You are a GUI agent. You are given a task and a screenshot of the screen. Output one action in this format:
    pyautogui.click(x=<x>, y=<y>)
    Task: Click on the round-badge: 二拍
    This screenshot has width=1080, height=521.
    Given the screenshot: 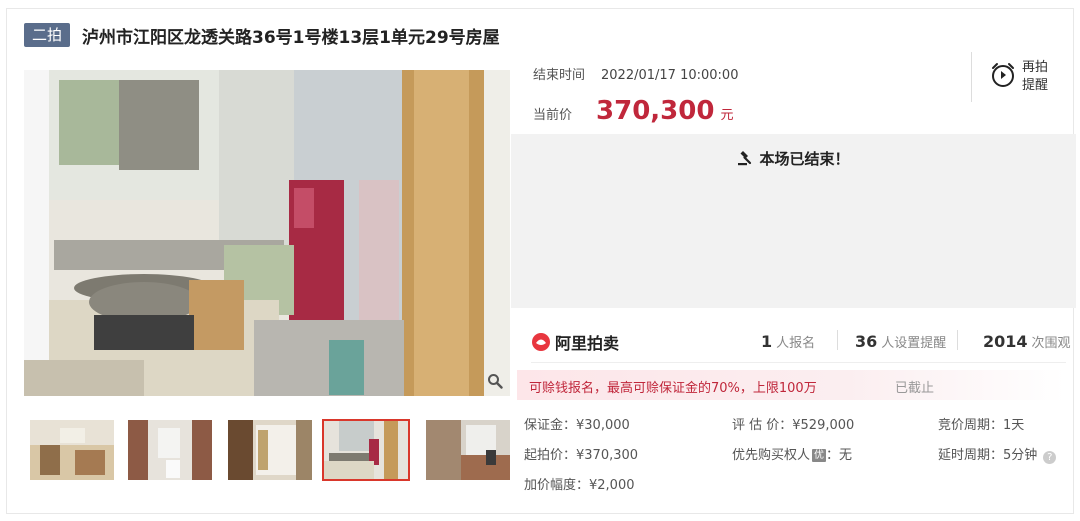 What is the action you would take?
    pyautogui.click(x=47, y=35)
    